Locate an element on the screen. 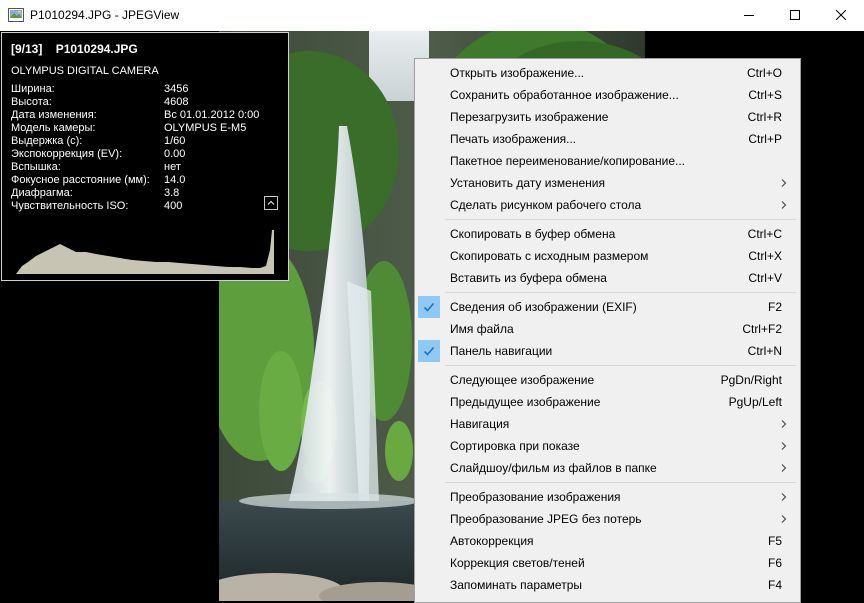  exif-key: Диафрагма: is located at coordinates (42, 193).